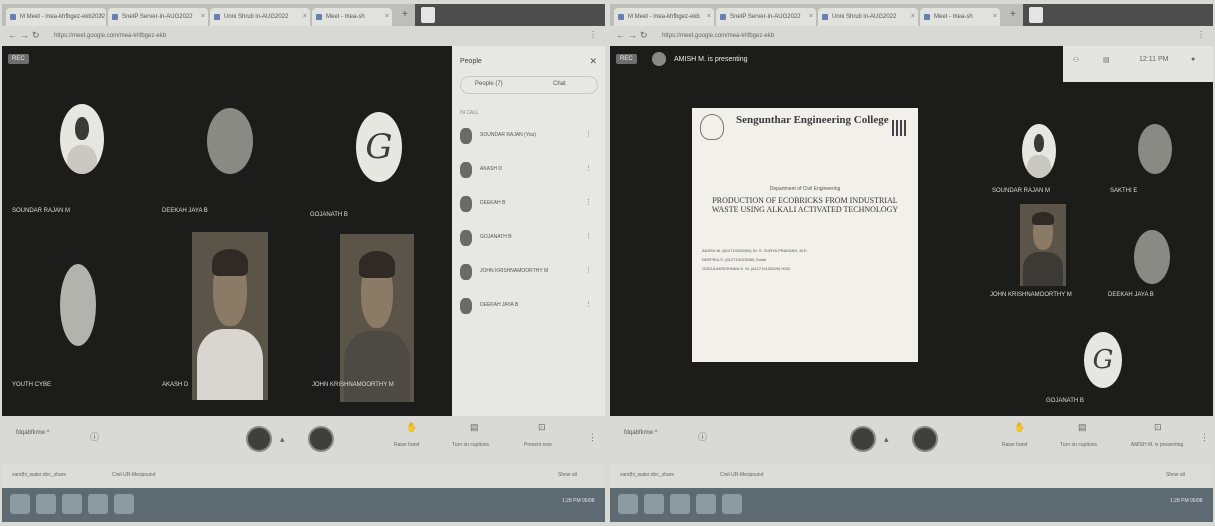  What do you see at coordinates (1065, 401) in the screenshot?
I see `participant-name: GOJANATH B` at bounding box center [1065, 401].